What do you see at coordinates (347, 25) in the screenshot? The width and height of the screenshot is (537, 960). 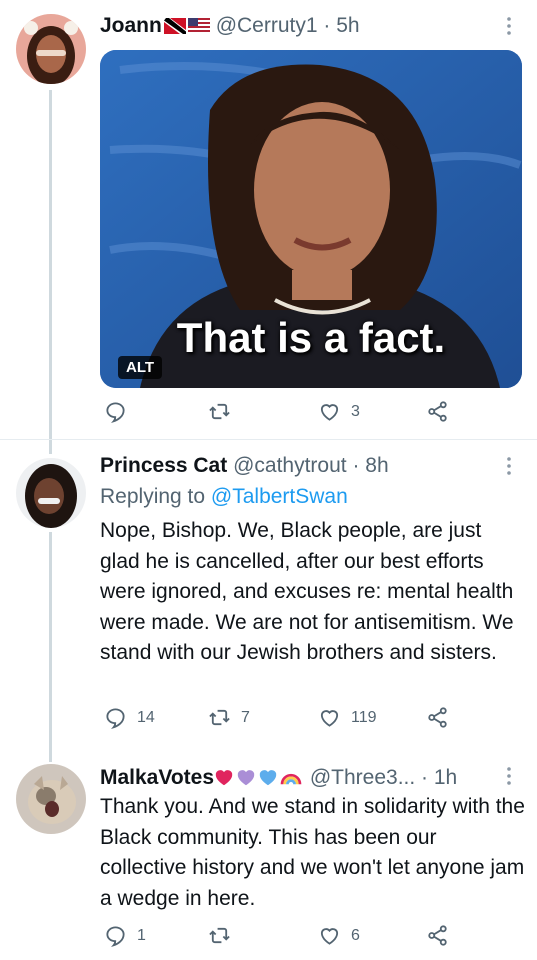 I see `timestamp: 5h` at bounding box center [347, 25].